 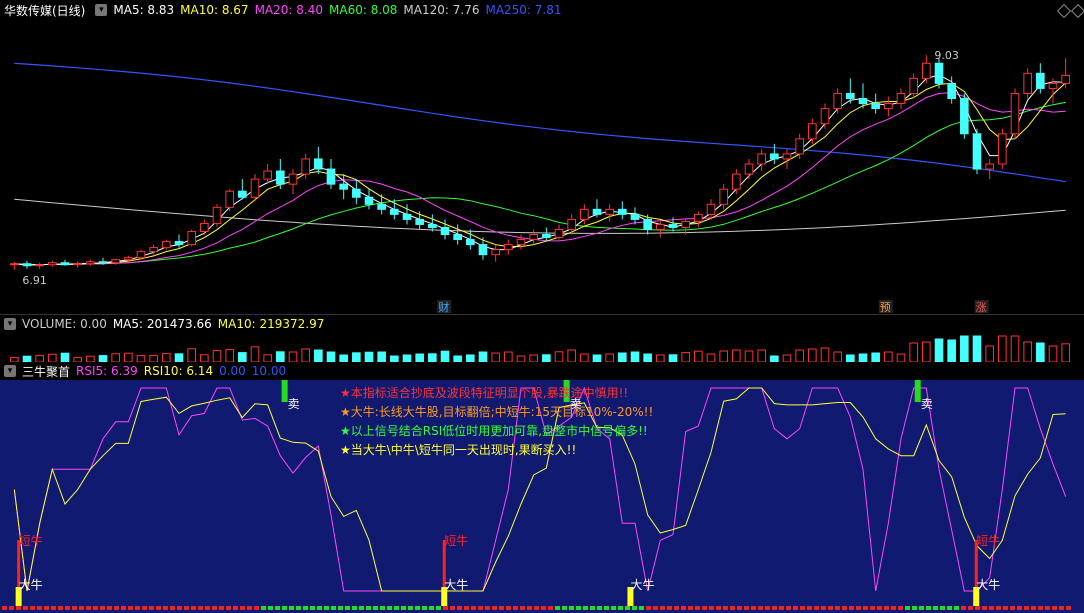 What do you see at coordinates (214, 10) in the screenshot?
I see `ma10-label: MA10: 8.67` at bounding box center [214, 10].